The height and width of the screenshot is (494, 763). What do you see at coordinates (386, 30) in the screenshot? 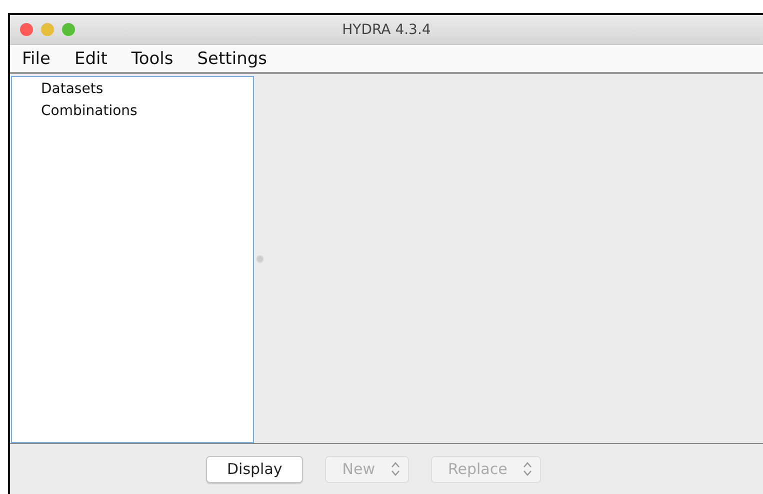
I see `window-title: HYDRA 4.3.4` at bounding box center [386, 30].